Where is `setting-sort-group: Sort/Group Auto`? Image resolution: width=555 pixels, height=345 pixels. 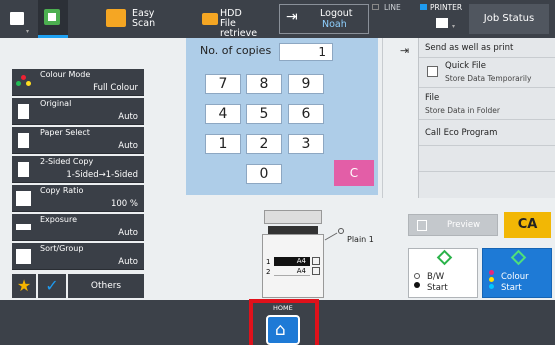
setting-sort-group: Sort/Group Auto is located at coordinates (78, 256).